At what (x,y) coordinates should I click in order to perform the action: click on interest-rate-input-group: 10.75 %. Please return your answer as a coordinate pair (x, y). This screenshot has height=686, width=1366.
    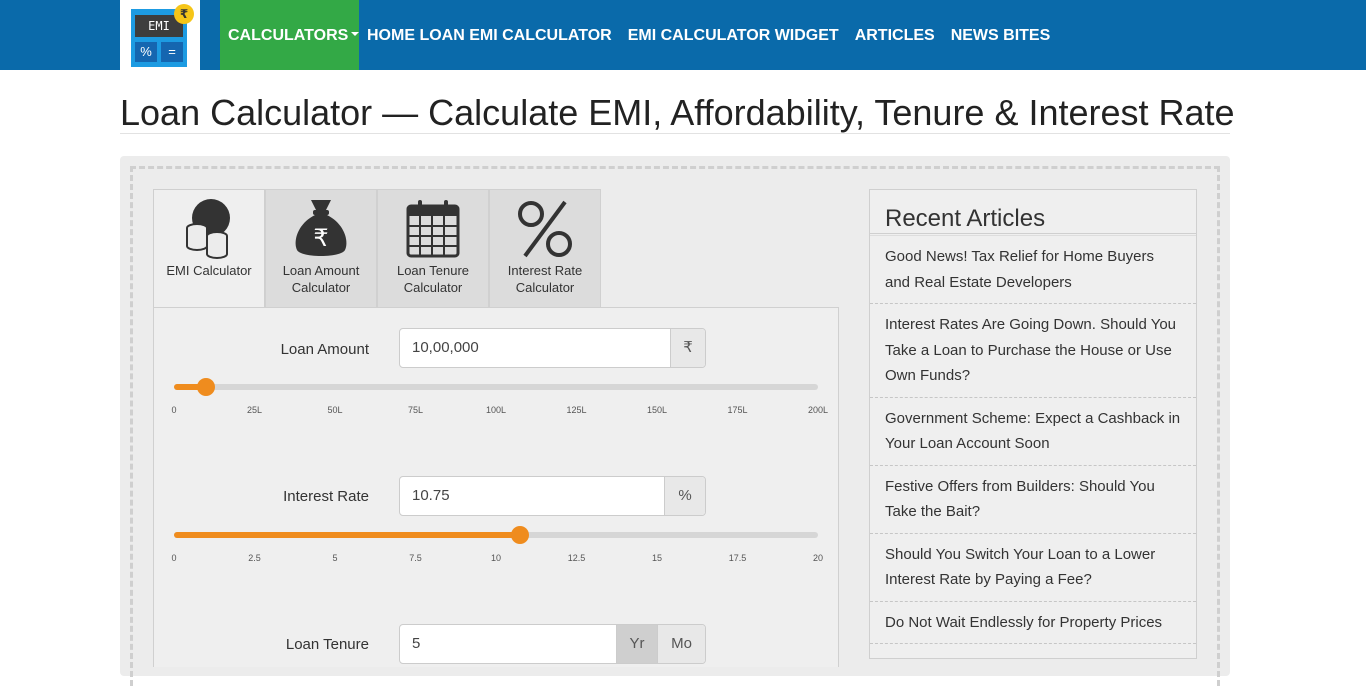
    Looking at the image, I should click on (552, 496).